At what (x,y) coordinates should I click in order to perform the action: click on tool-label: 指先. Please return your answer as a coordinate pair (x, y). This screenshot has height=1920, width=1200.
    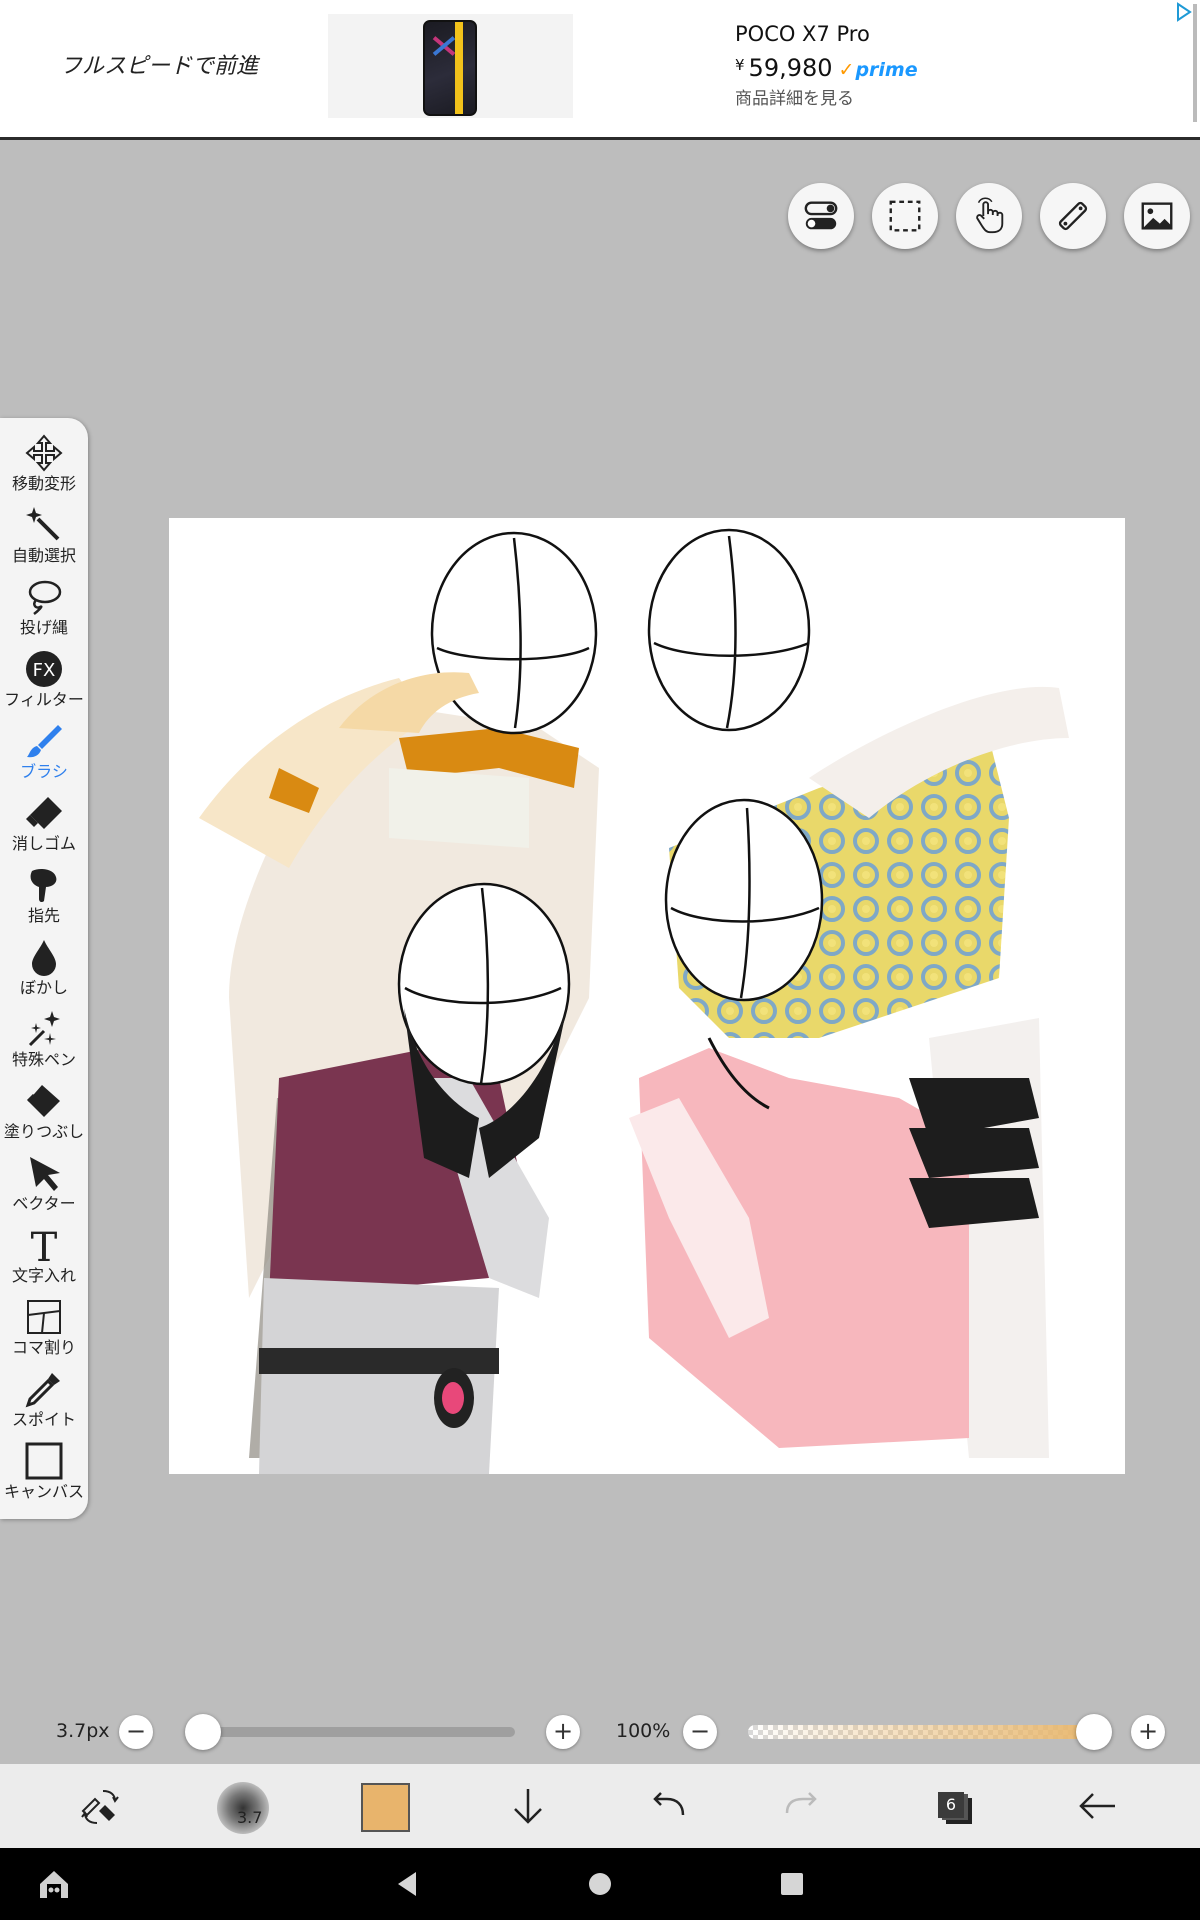
    Looking at the image, I should click on (43, 915).